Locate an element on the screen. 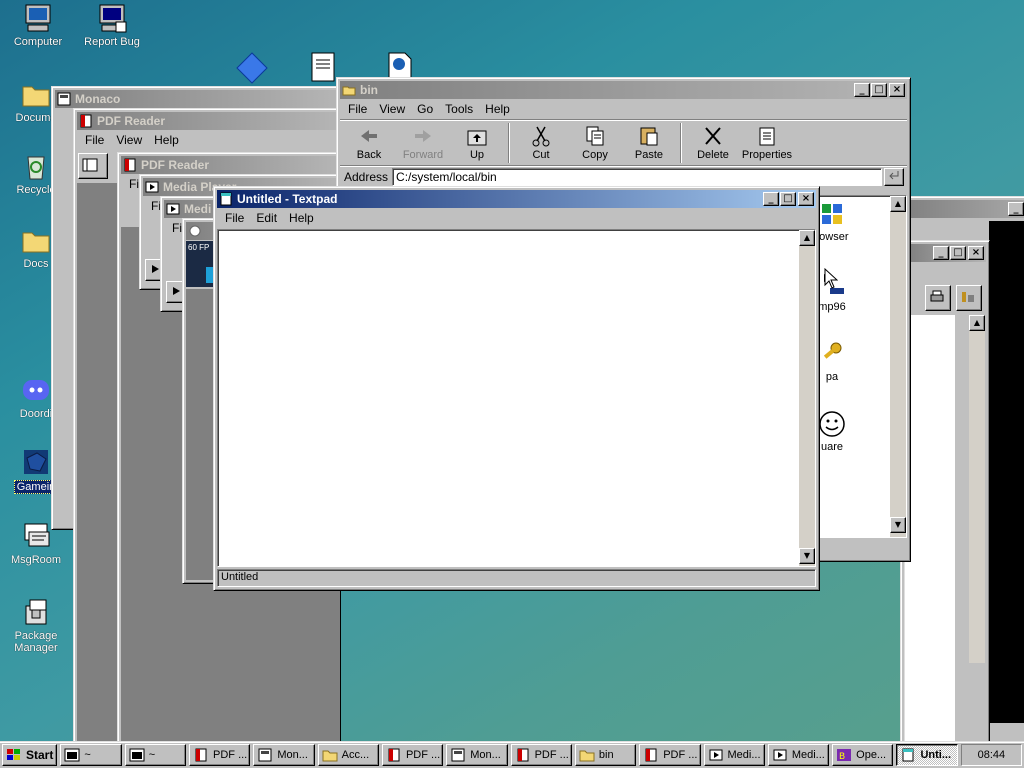  properties-label: Properties is located at coordinates (767, 154).